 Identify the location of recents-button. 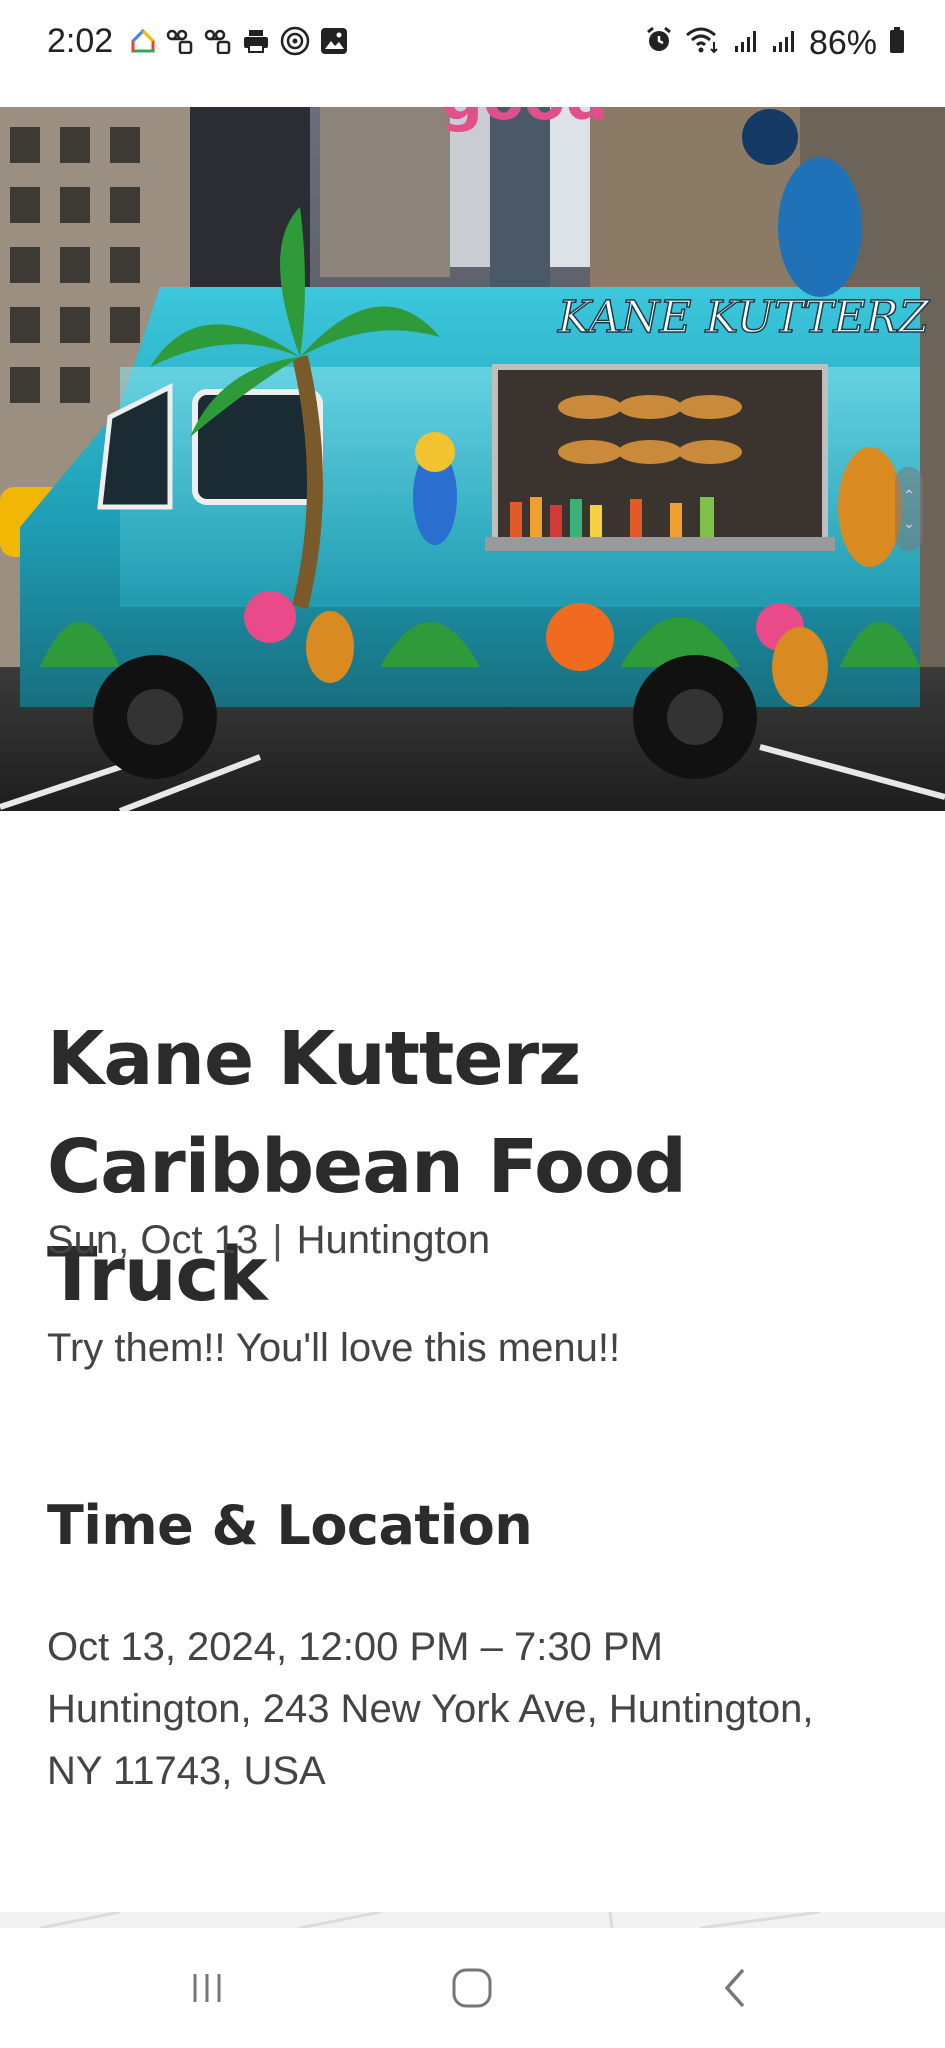
(207, 1988).